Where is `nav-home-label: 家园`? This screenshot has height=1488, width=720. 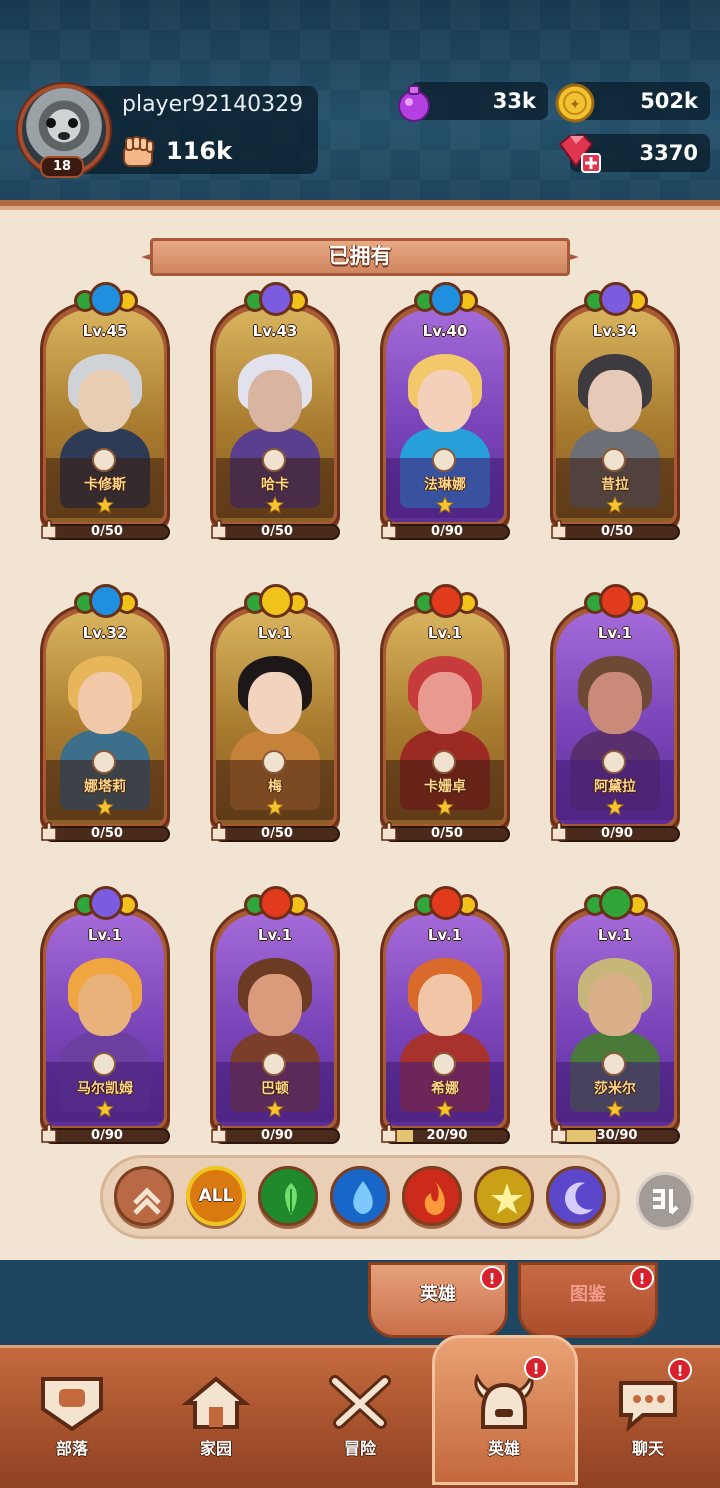
nav-home-label: 家园 is located at coordinates (215, 1448).